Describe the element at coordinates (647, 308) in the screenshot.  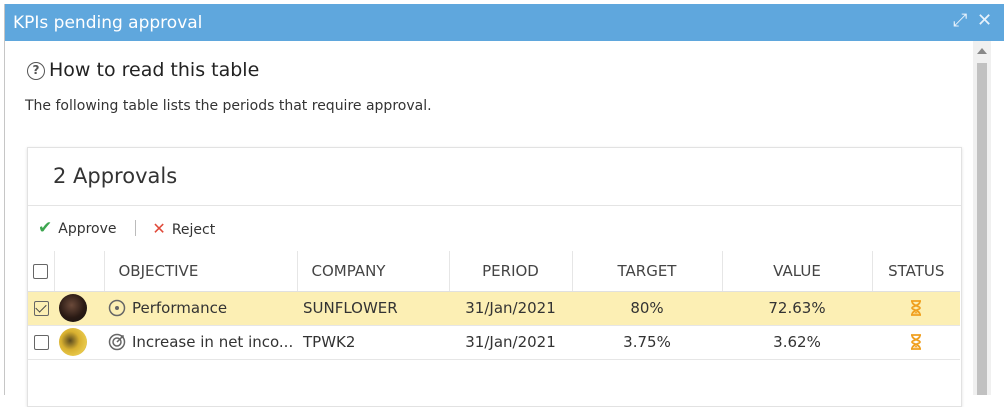
I see `target-cell: 80%` at that location.